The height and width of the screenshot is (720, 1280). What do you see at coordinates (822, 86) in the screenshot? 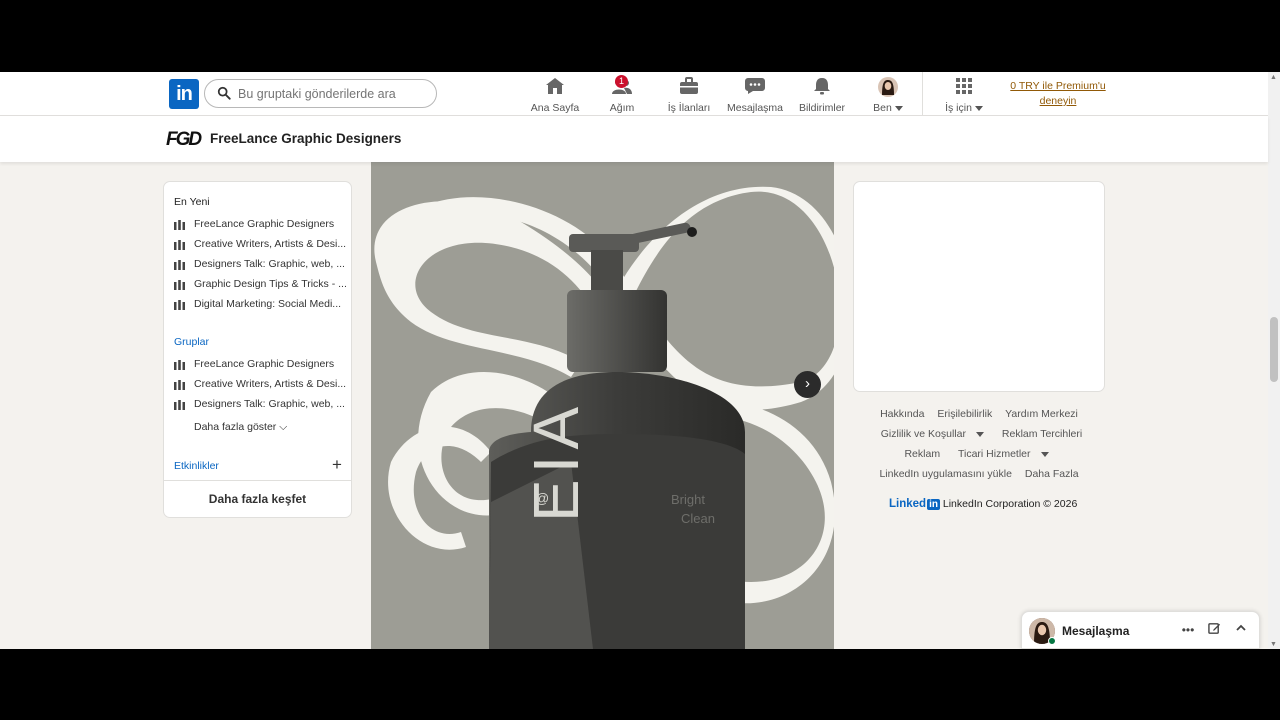
I see `bell-icon` at bounding box center [822, 86].